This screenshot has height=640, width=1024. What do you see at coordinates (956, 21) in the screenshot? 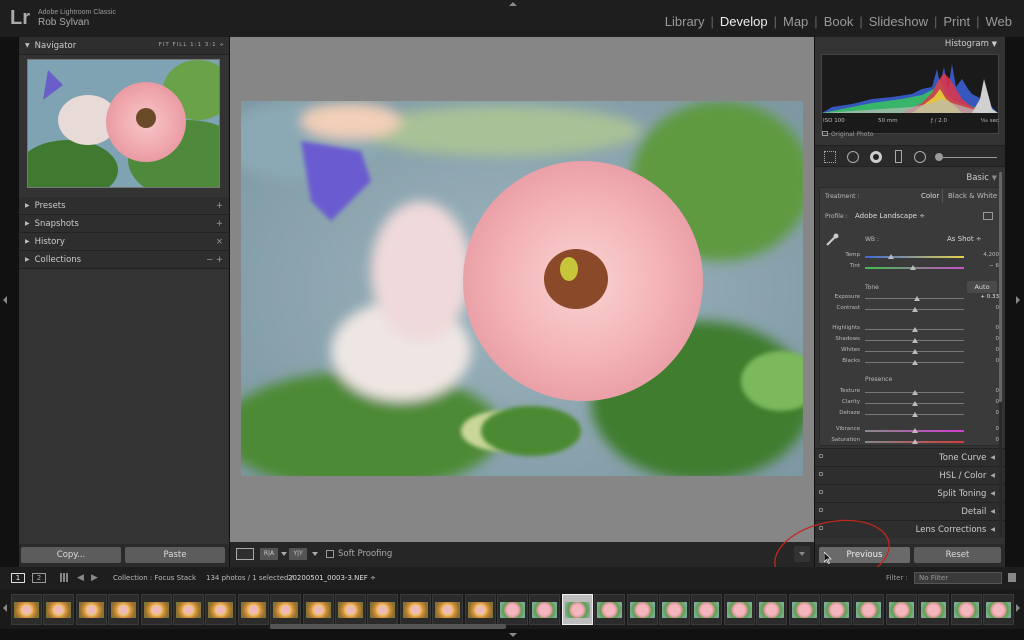
I see `module-print: Print` at bounding box center [956, 21].